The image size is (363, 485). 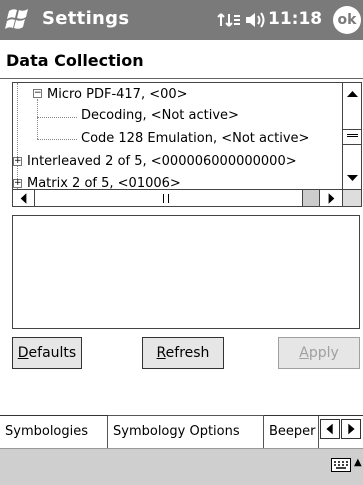 What do you see at coordinates (330, 429) in the screenshot?
I see `tab-scroll-left-icon` at bounding box center [330, 429].